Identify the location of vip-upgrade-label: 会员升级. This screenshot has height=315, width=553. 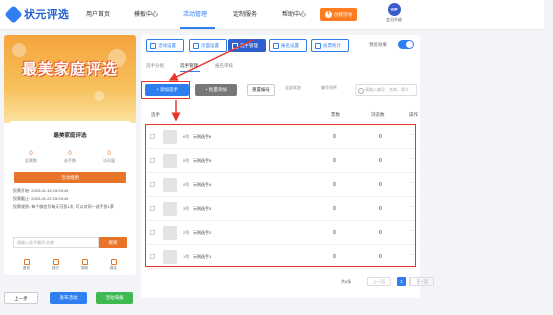
(394, 19).